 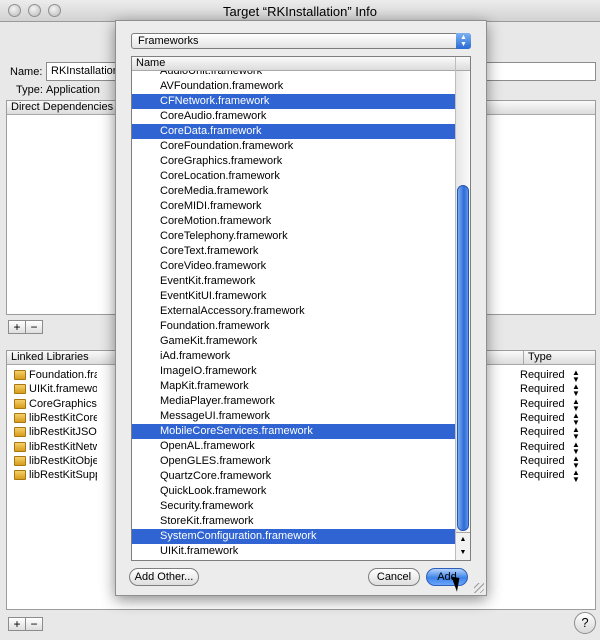 What do you see at coordinates (294, 521) in the screenshot?
I see `framework-row: StoreKit.framework` at bounding box center [294, 521].